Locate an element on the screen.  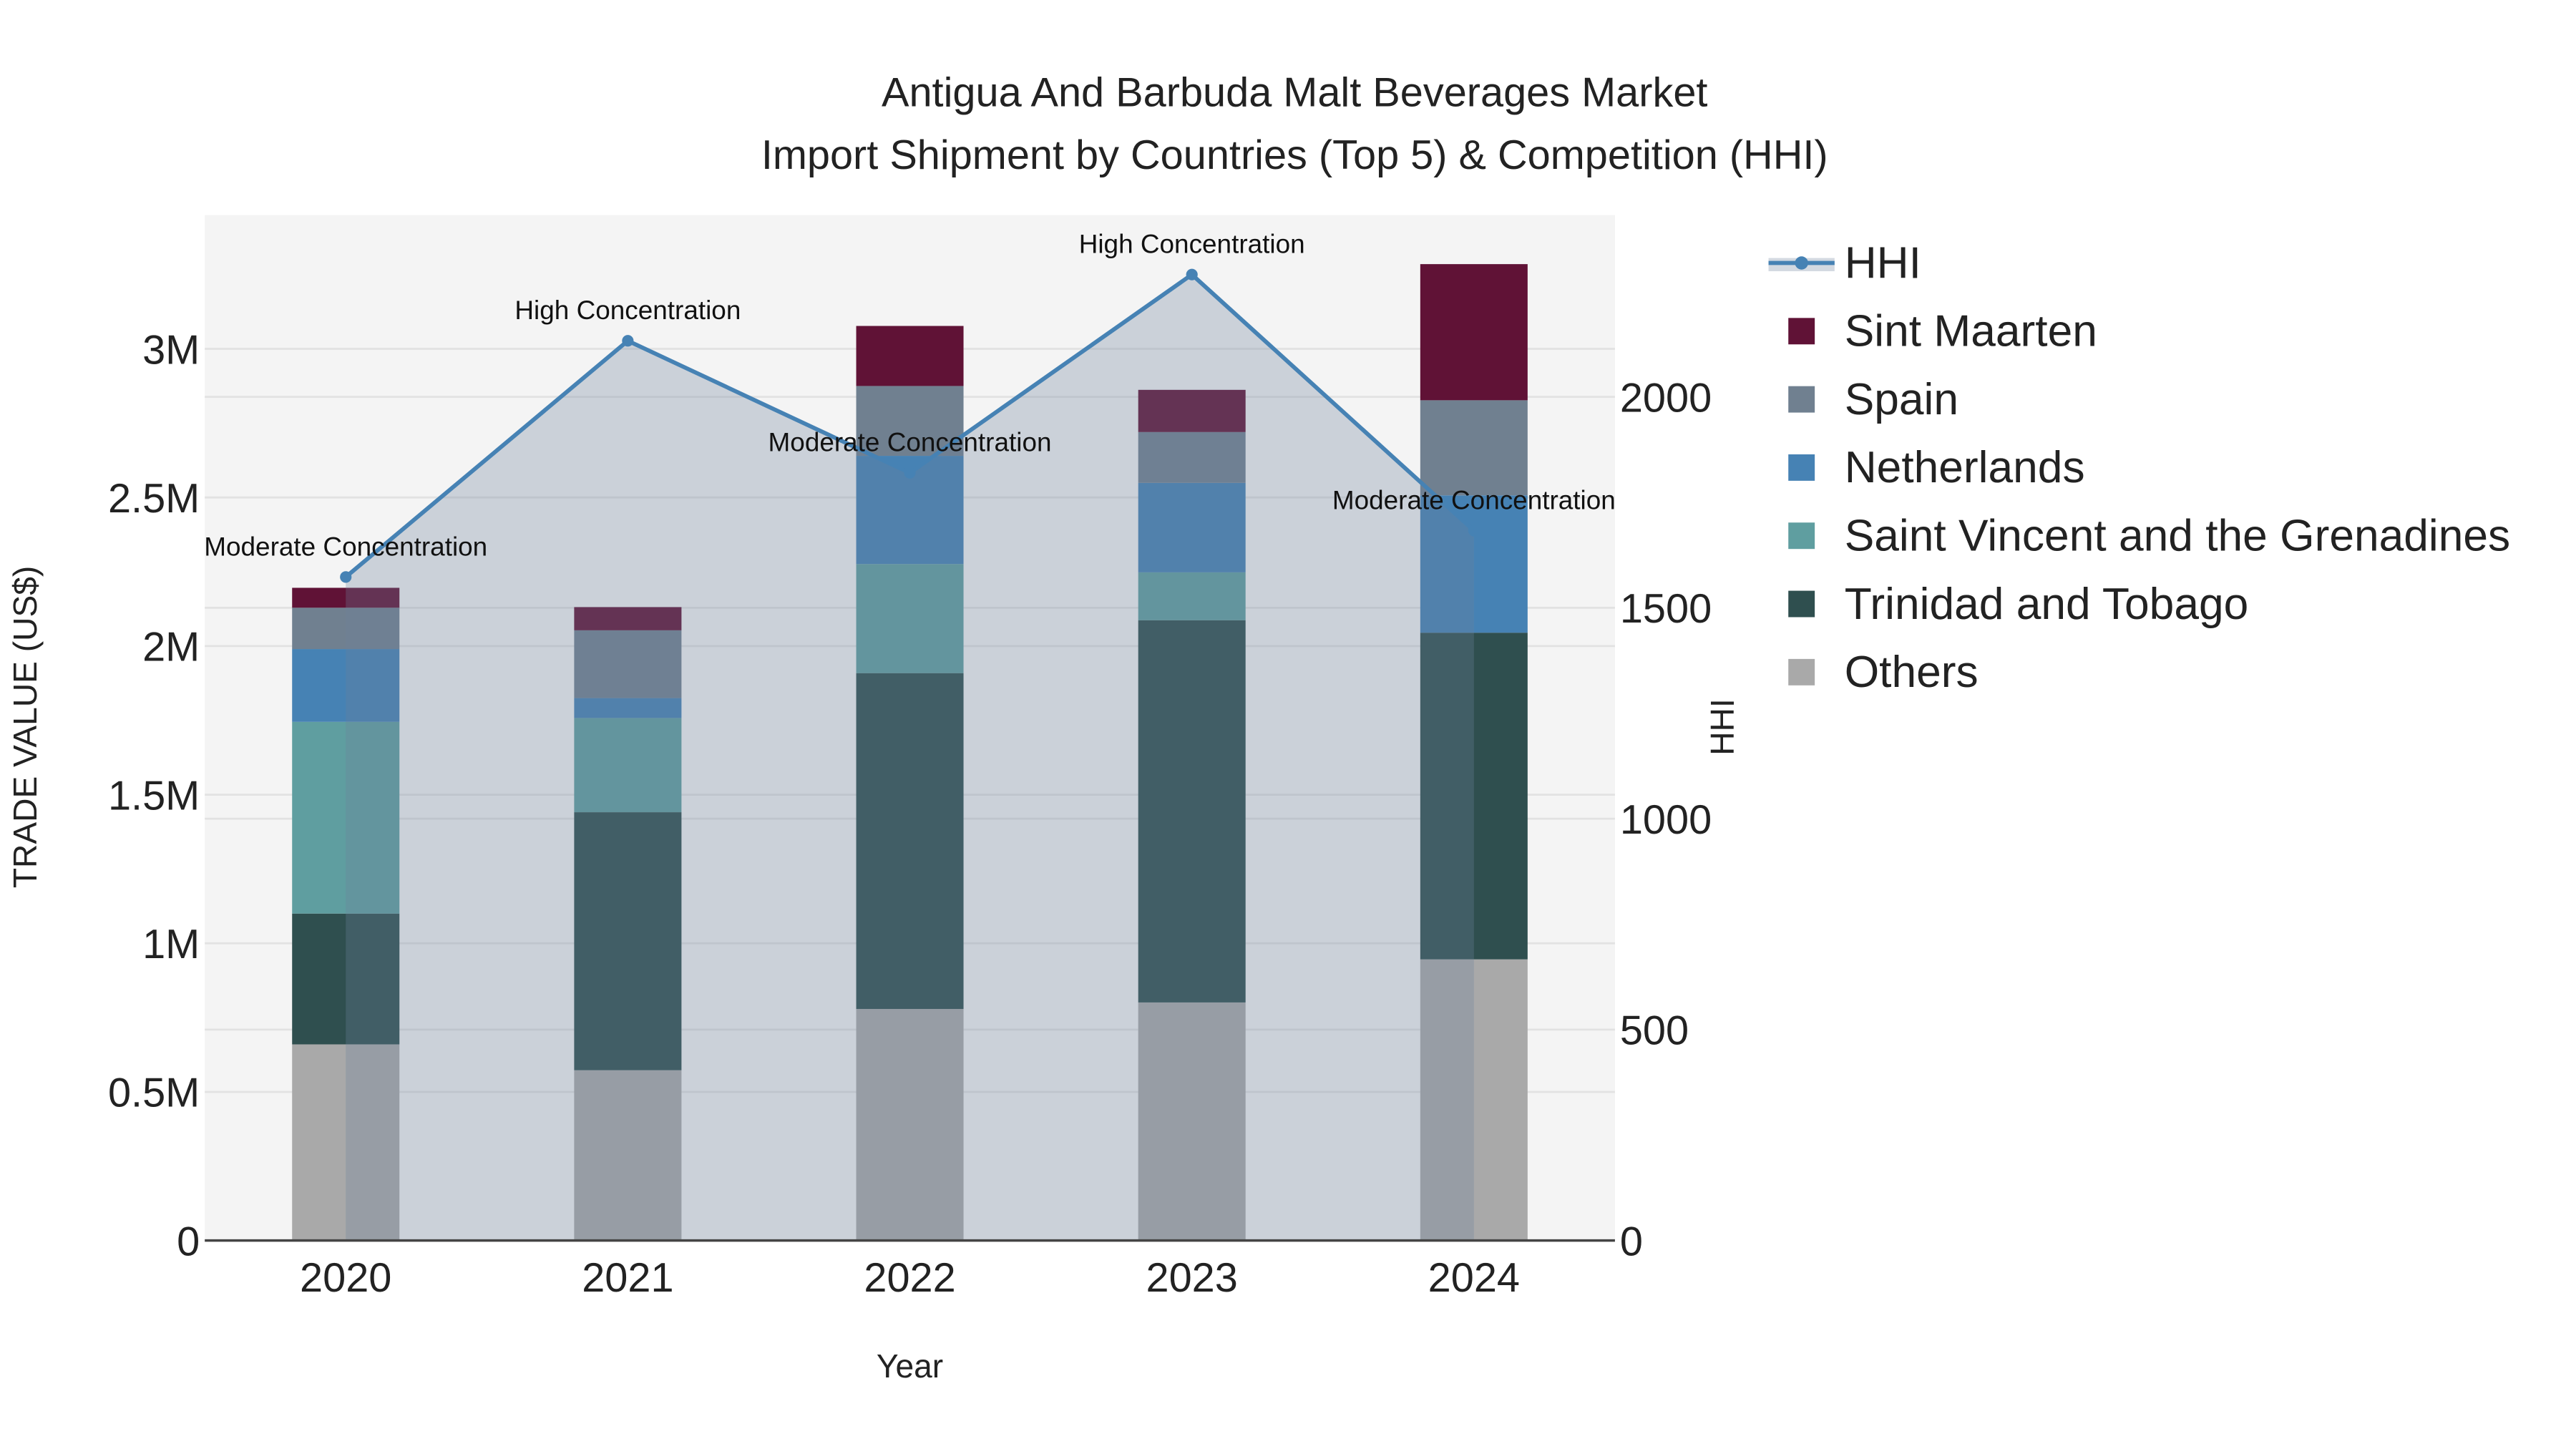
x-axis-label: Year is located at coordinates (910, 1366).